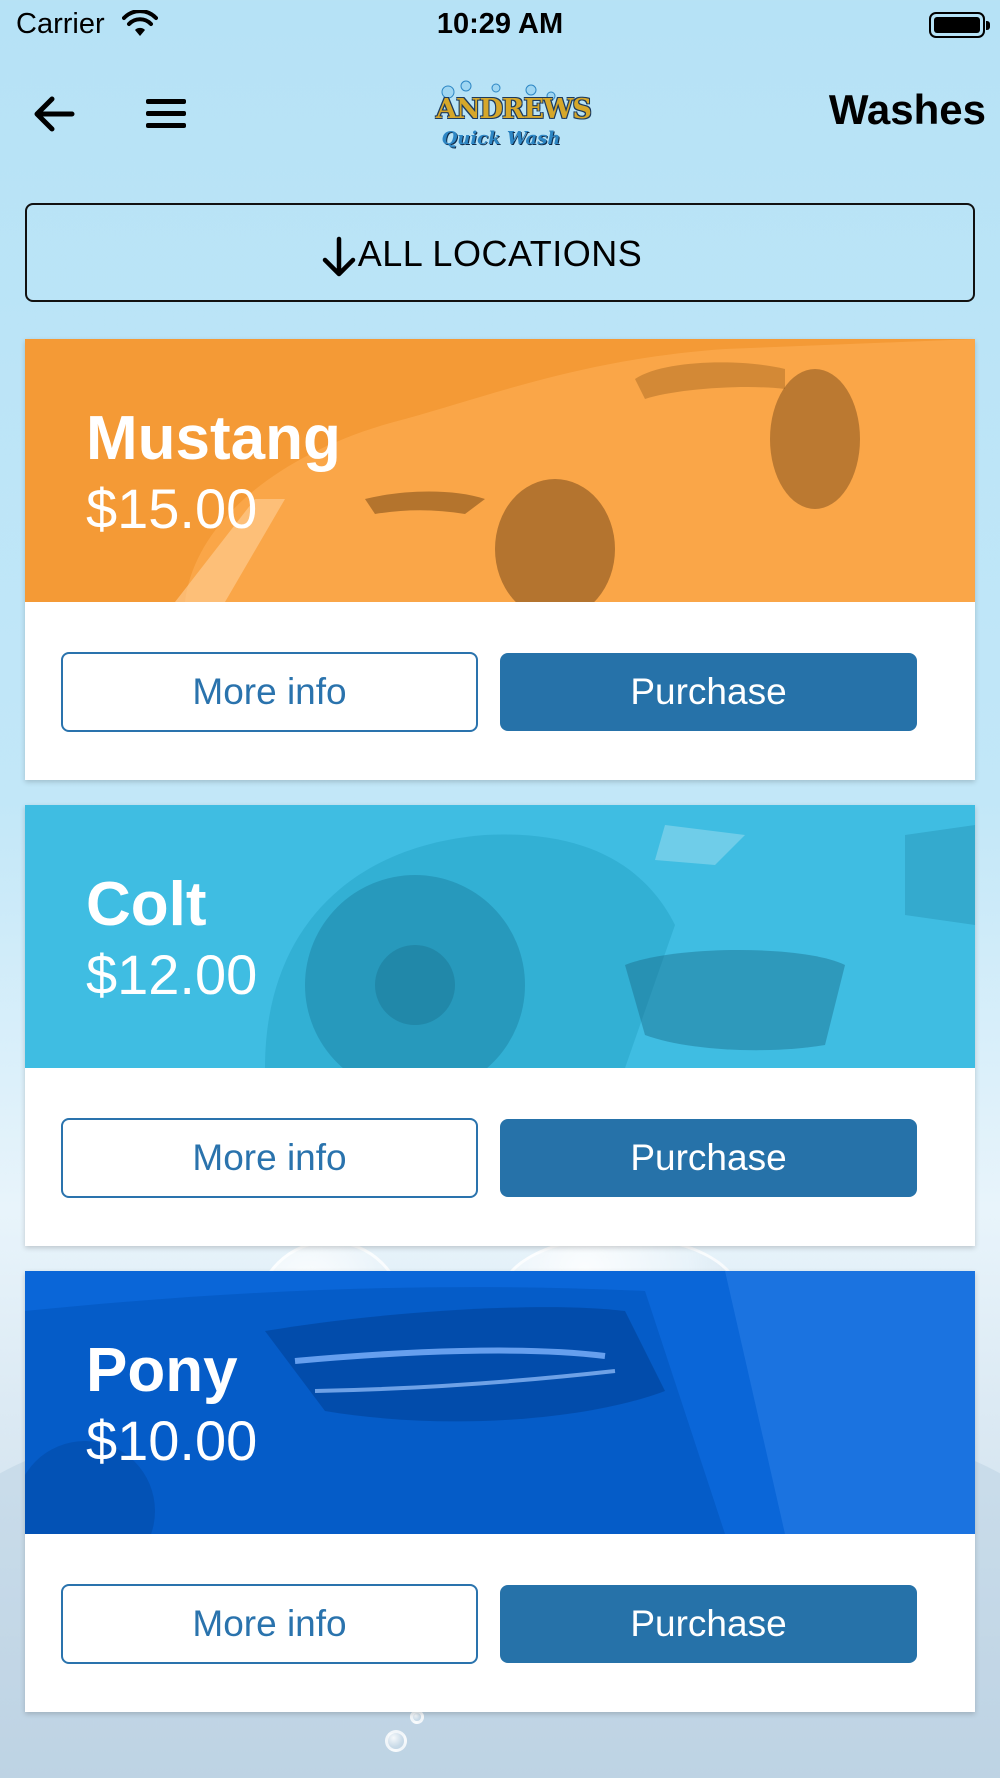  What do you see at coordinates (501, 138) in the screenshot?
I see `logo-subtitle: Quick Wash` at bounding box center [501, 138].